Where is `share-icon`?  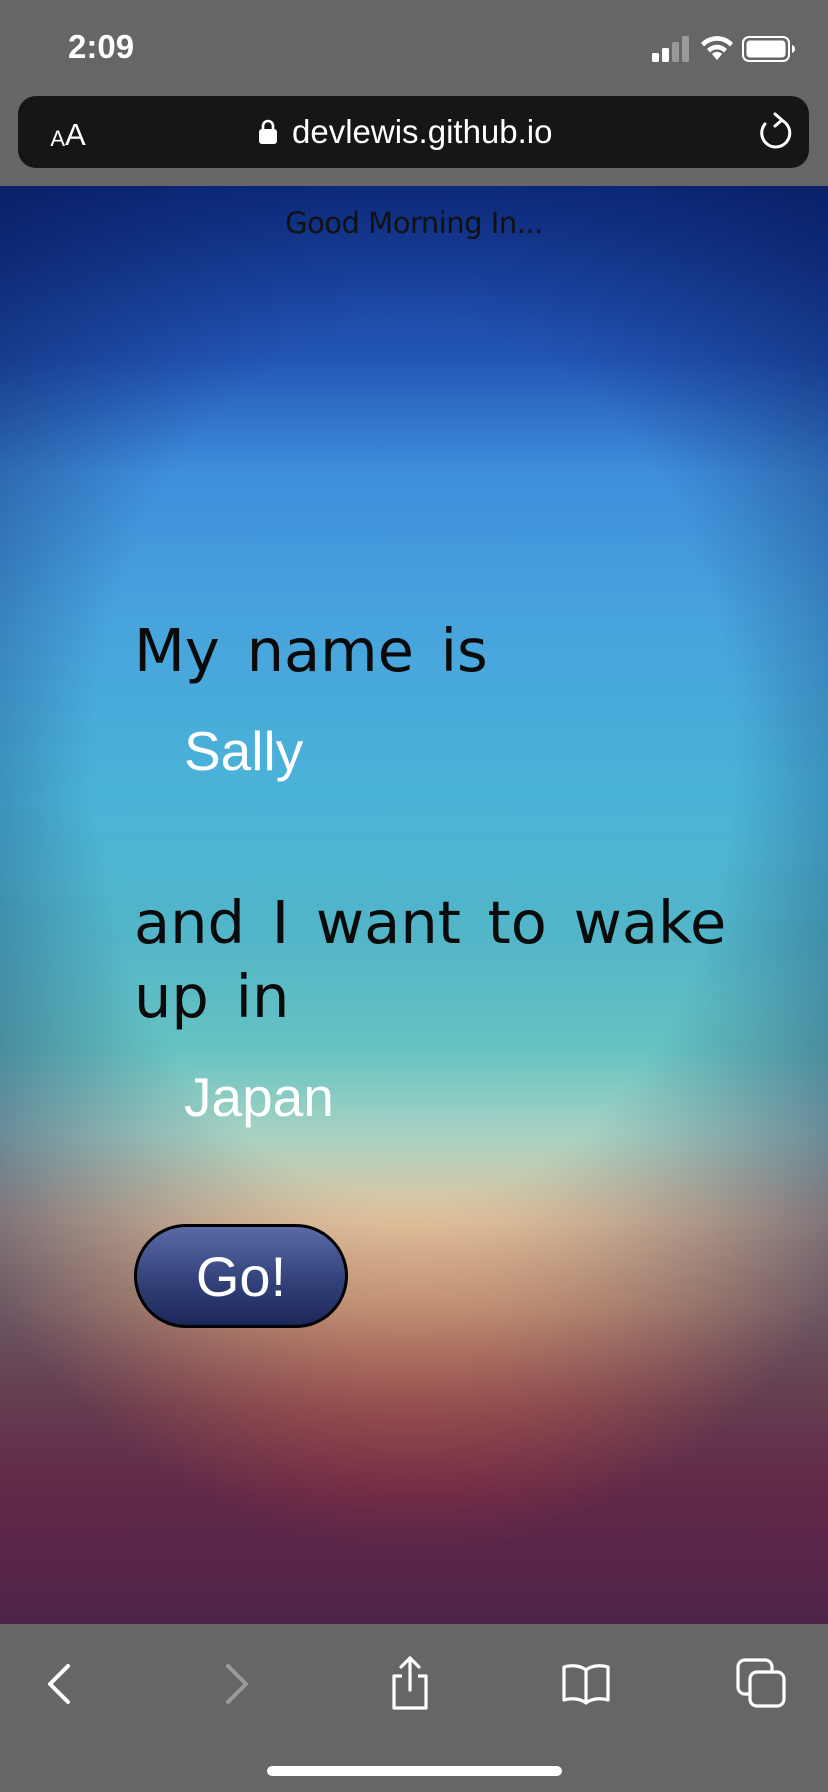
share-icon is located at coordinates (410, 1684).